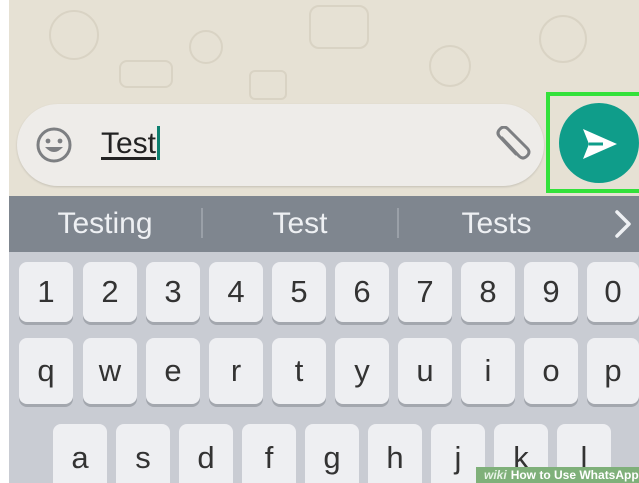 The width and height of the screenshot is (639, 483). I want to click on key: u, so click(425, 371).